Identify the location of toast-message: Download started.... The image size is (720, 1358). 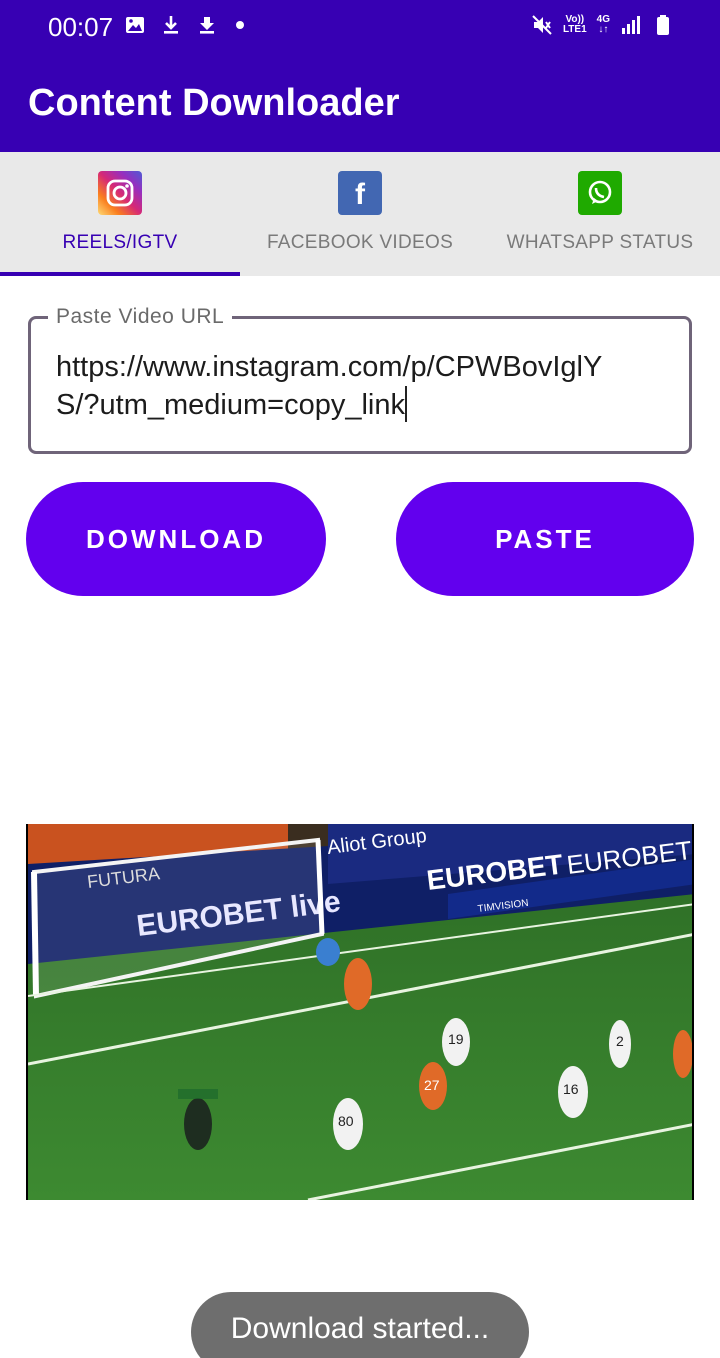
(360, 1325).